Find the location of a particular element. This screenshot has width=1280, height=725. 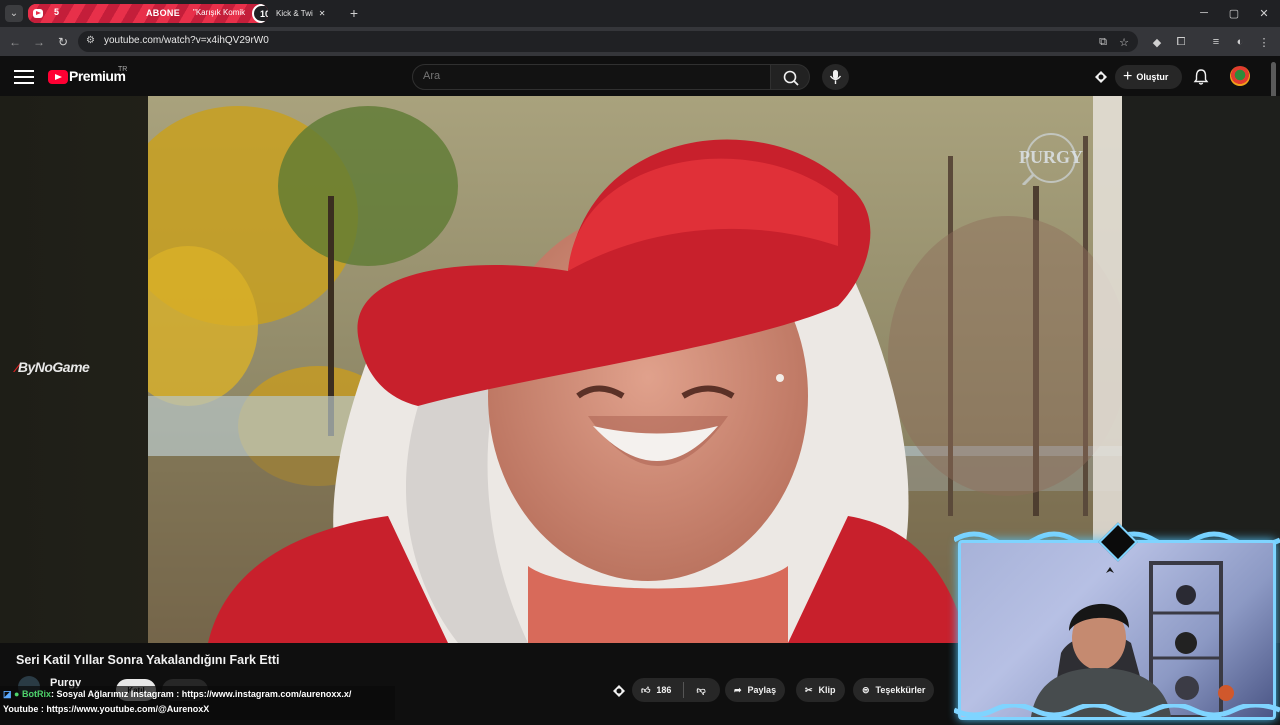

hamburger-menu-icon is located at coordinates (24, 77).